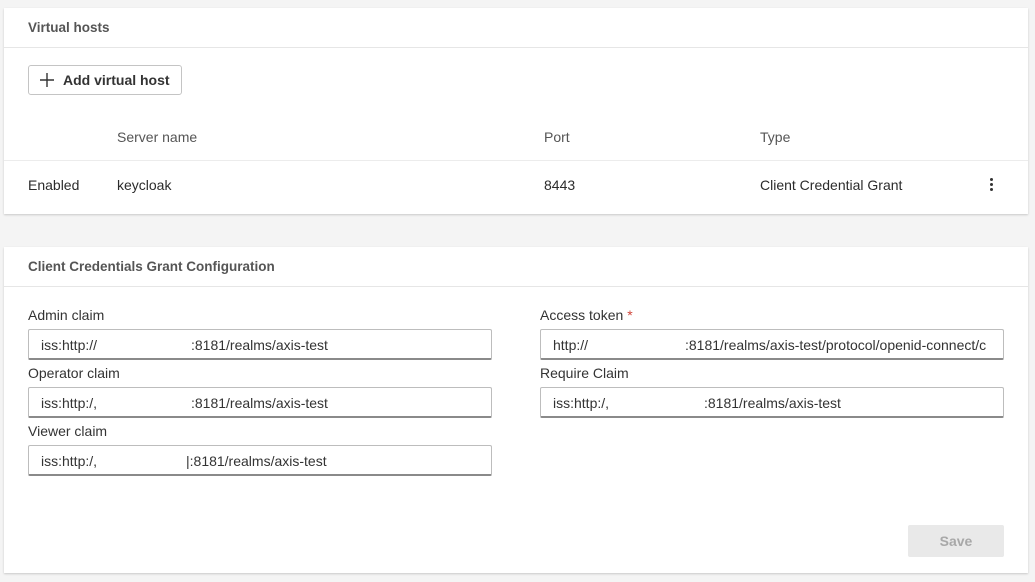 This screenshot has width=1035, height=582. What do you see at coordinates (560, 185) in the screenshot?
I see `row-port: 8443` at bounding box center [560, 185].